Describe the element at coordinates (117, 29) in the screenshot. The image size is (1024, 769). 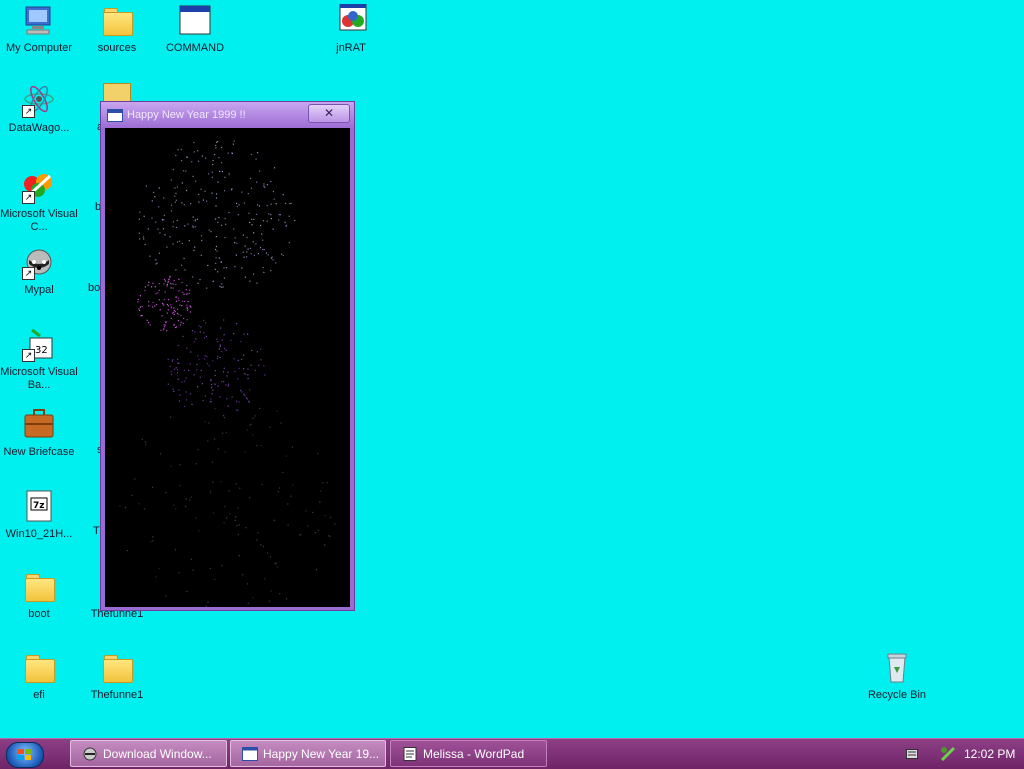
I see `desktop-icon-sources: sources` at that location.